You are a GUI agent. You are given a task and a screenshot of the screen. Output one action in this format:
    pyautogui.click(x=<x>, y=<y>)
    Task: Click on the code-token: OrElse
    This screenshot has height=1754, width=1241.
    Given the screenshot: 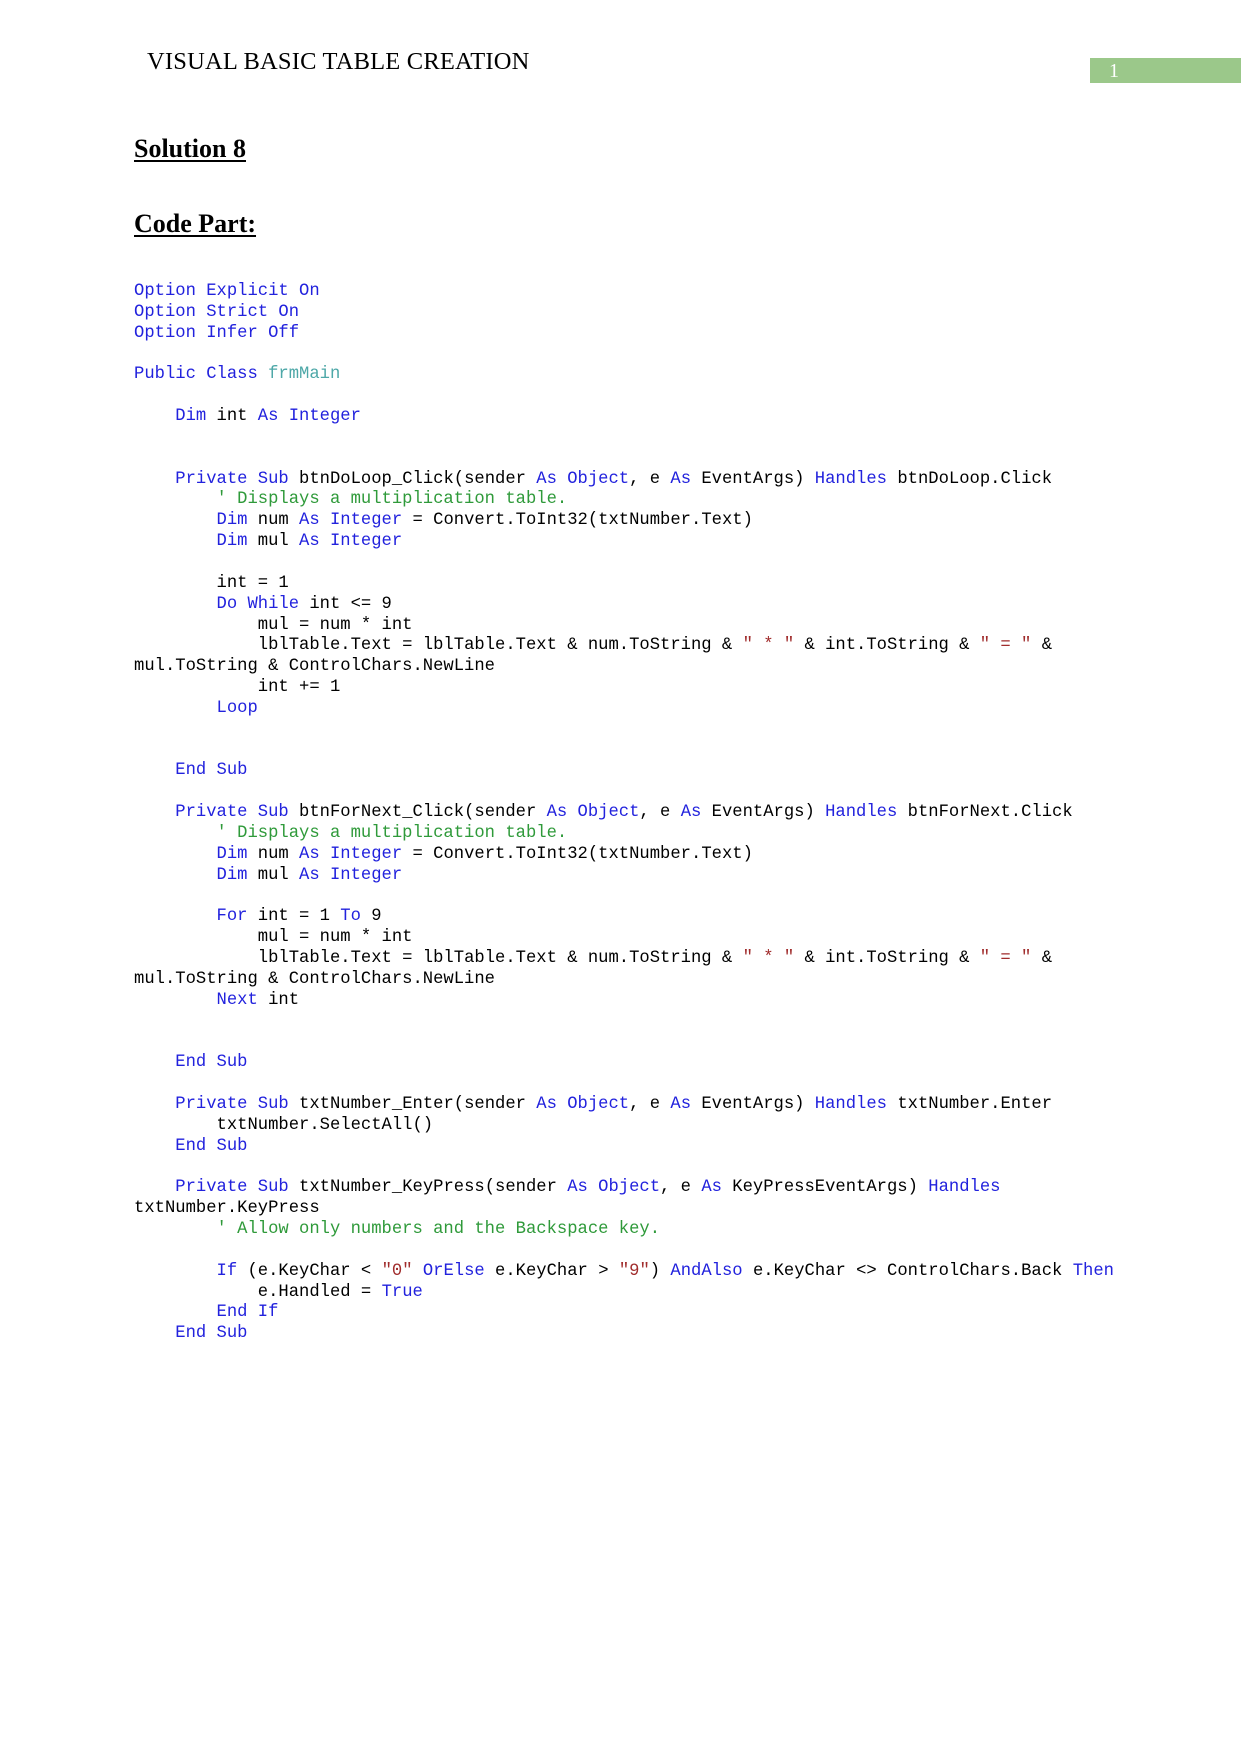 What is the action you would take?
    pyautogui.click(x=453, y=1271)
    